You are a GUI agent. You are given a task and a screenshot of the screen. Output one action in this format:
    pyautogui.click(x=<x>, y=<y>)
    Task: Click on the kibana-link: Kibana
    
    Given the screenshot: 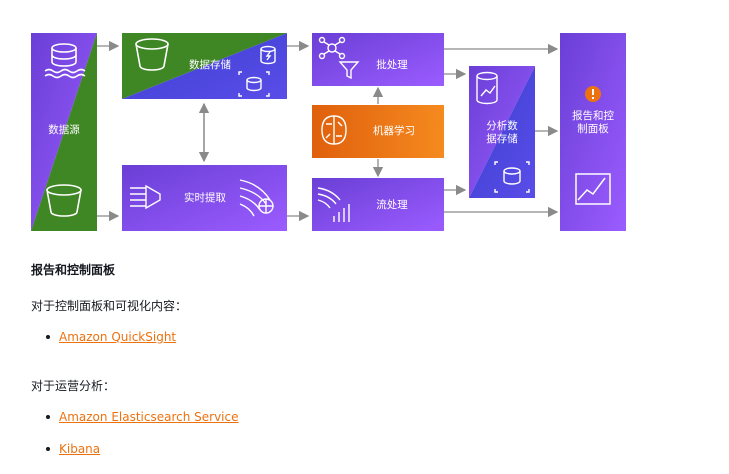 What is the action you would take?
    pyautogui.click(x=79, y=449)
    